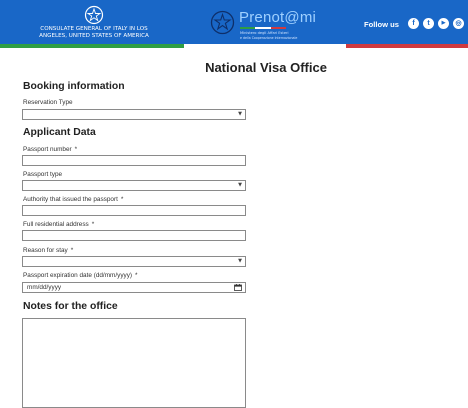 The width and height of the screenshot is (468, 408). Describe the element at coordinates (134, 114) in the screenshot. I see `reservation-type-select: ▼` at that location.